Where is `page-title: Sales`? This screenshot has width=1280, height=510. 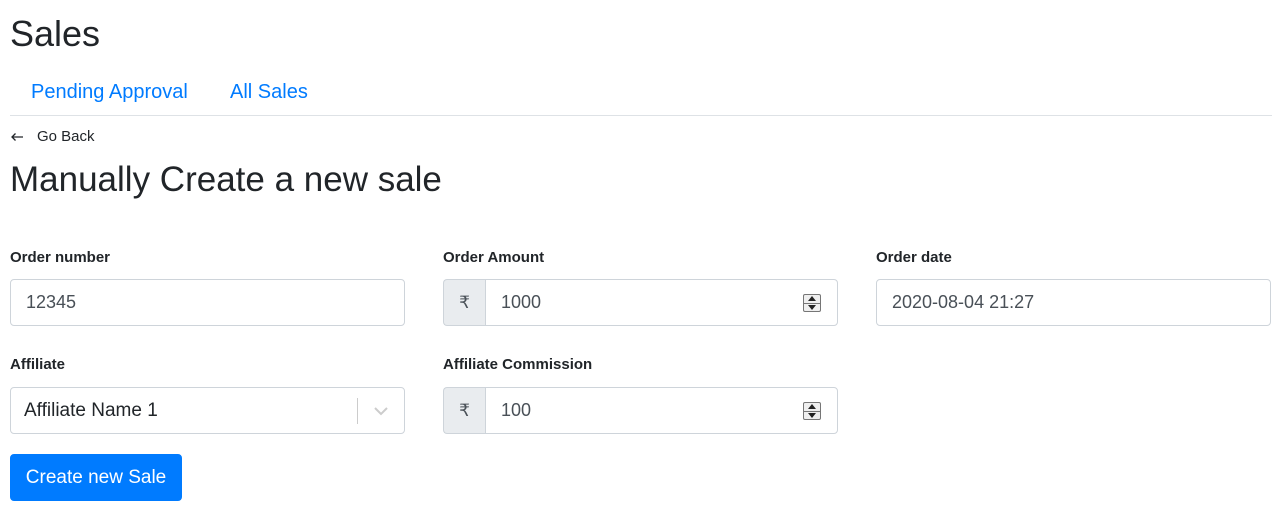 page-title: Sales is located at coordinates (55, 33).